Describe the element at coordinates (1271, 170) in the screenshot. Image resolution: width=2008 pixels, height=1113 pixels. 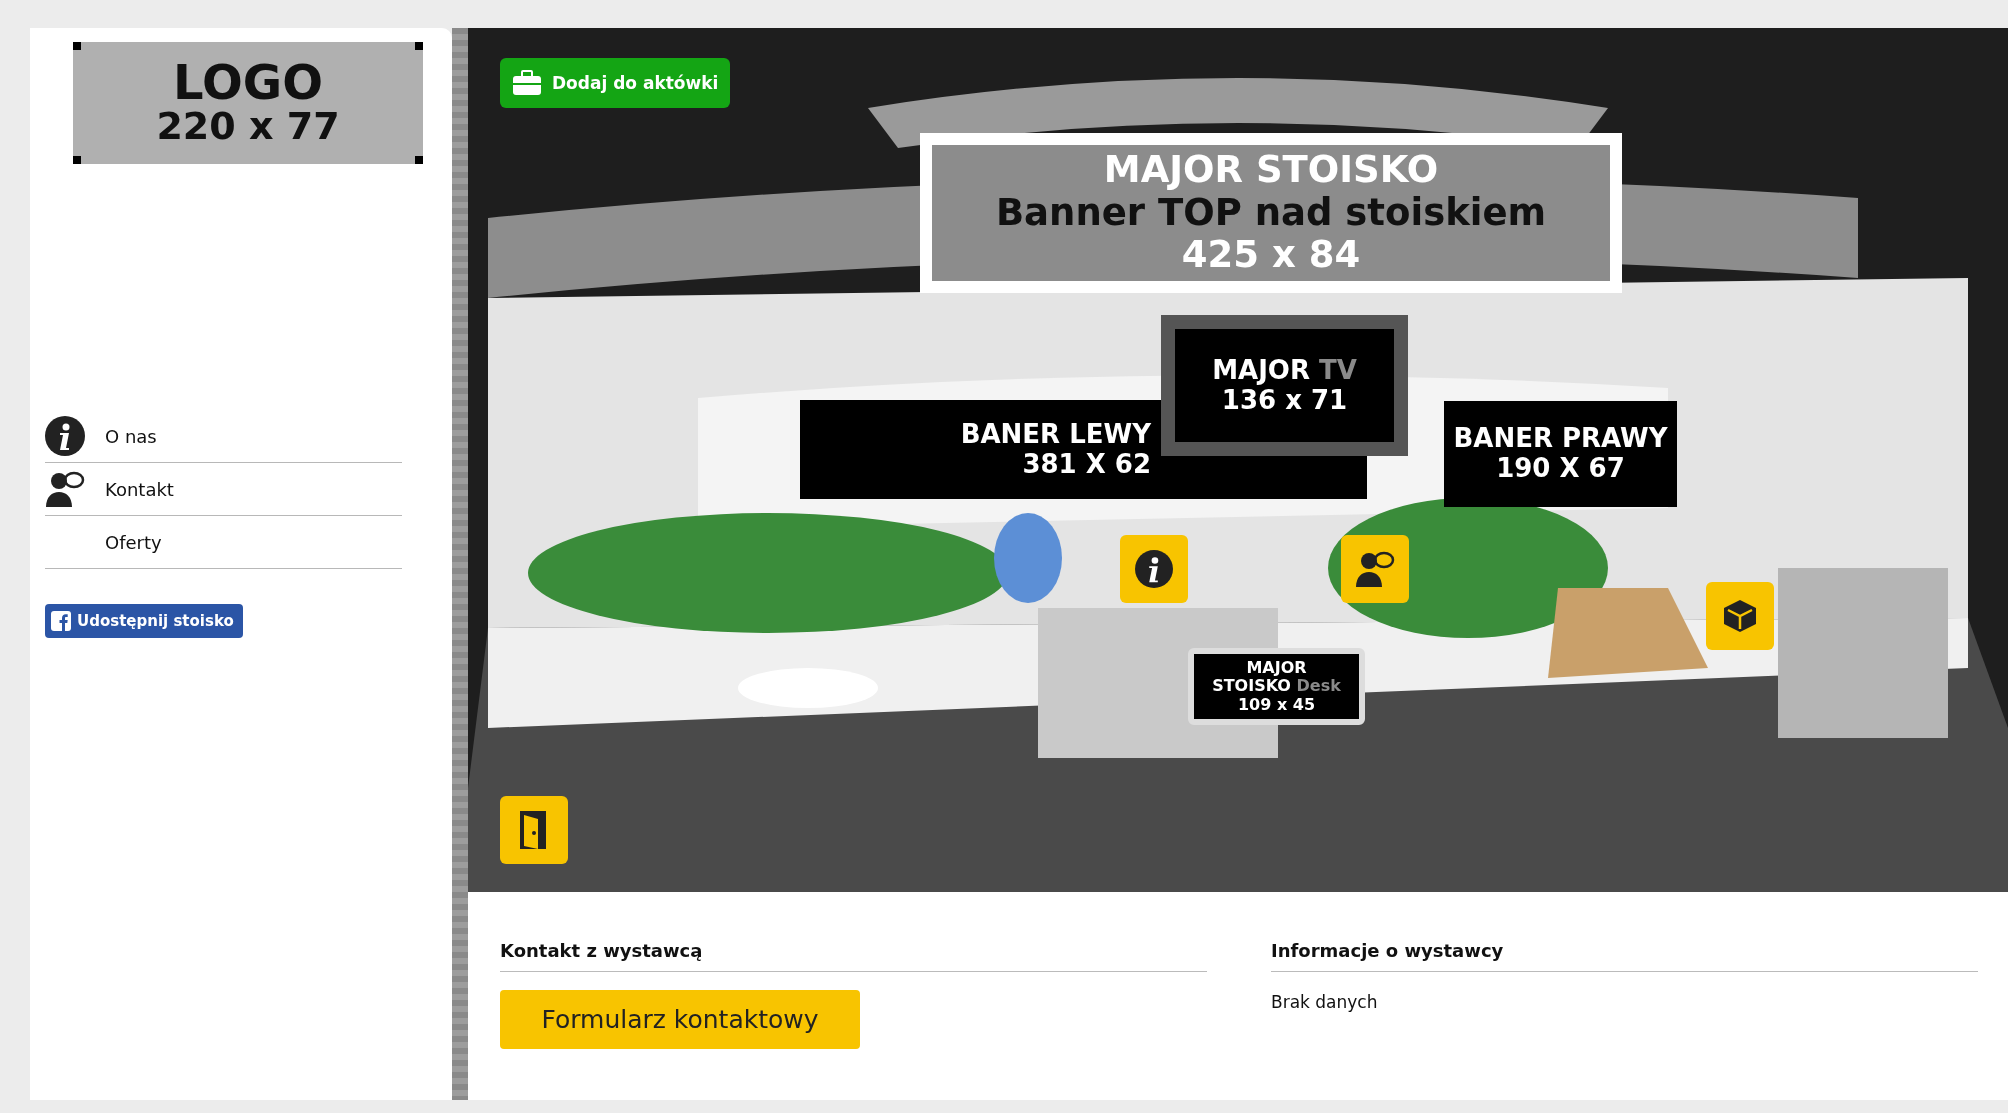
I see `banner-text: MAJOR STOISKO` at that location.